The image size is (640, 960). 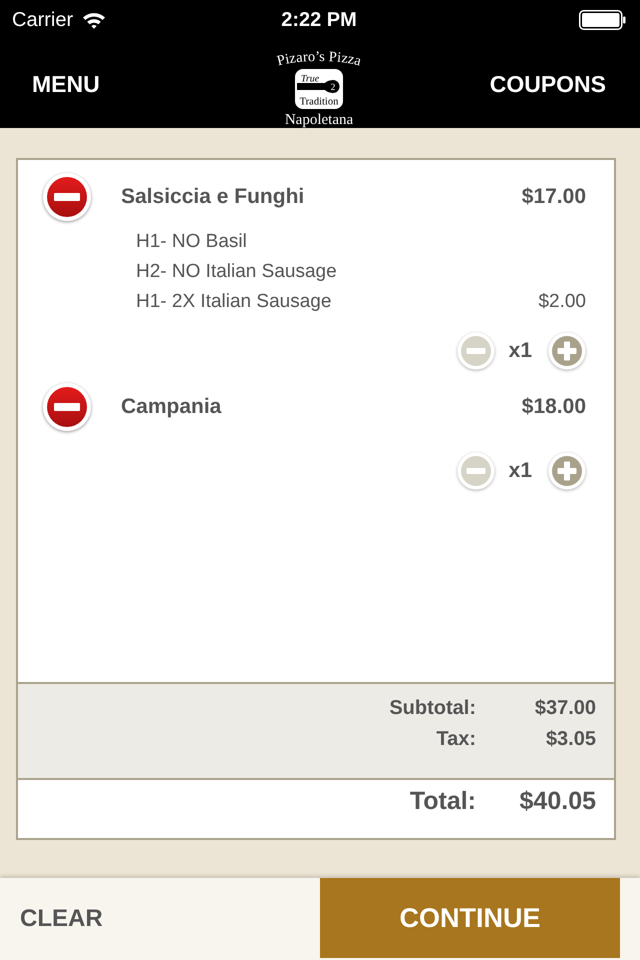 I want to click on coupons-button: COUPONS, so click(x=548, y=84).